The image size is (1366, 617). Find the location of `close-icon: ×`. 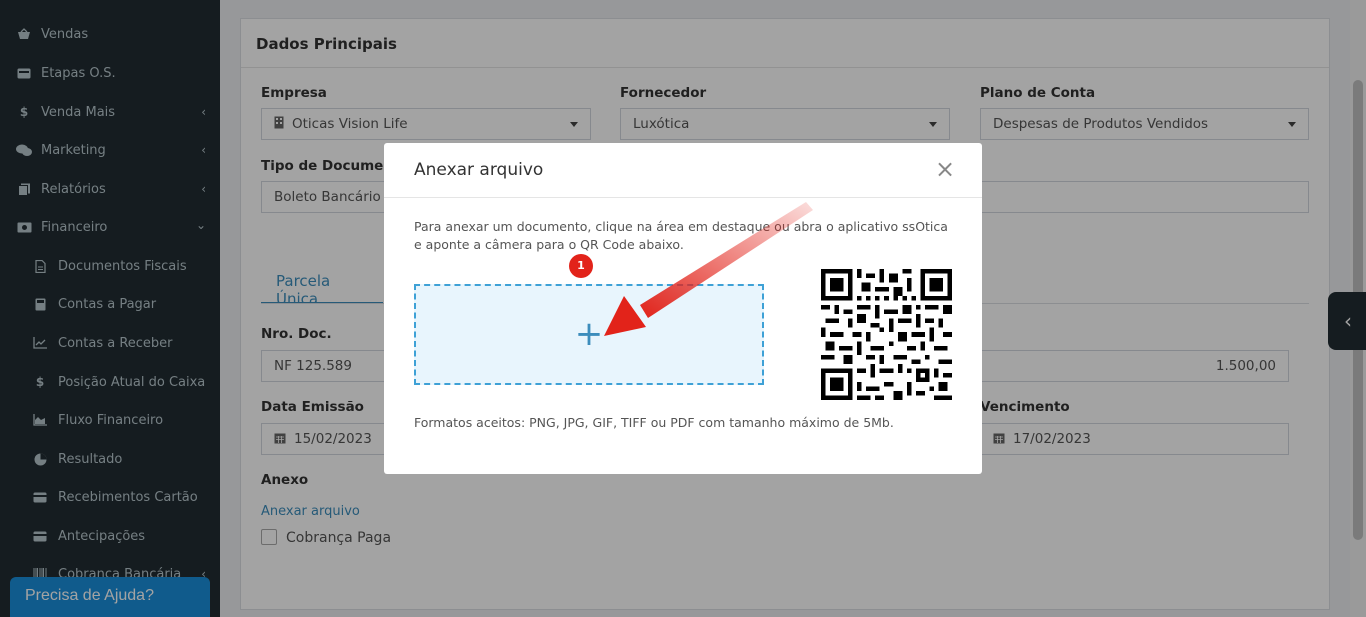

close-icon: × is located at coordinates (945, 169).